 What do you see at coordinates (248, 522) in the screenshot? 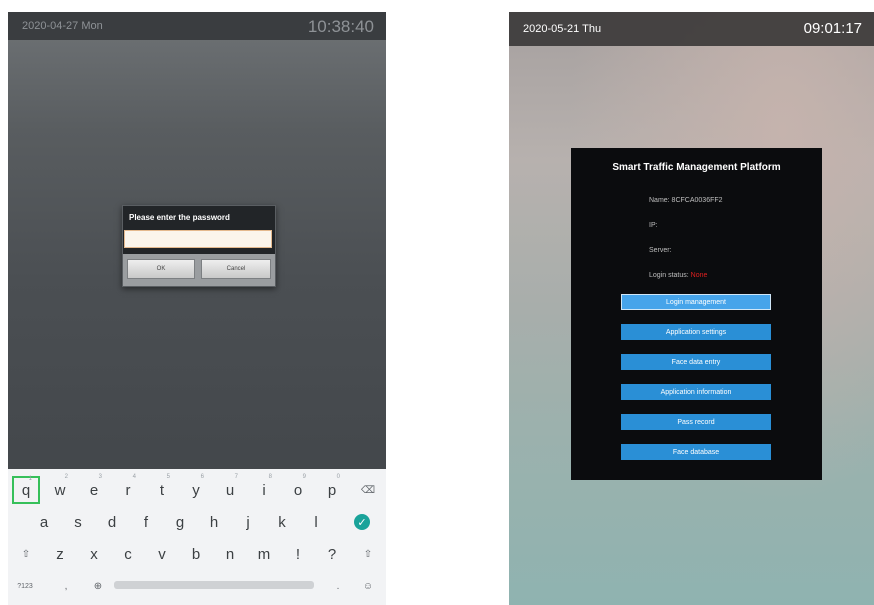
I see `key-j: j` at bounding box center [248, 522].